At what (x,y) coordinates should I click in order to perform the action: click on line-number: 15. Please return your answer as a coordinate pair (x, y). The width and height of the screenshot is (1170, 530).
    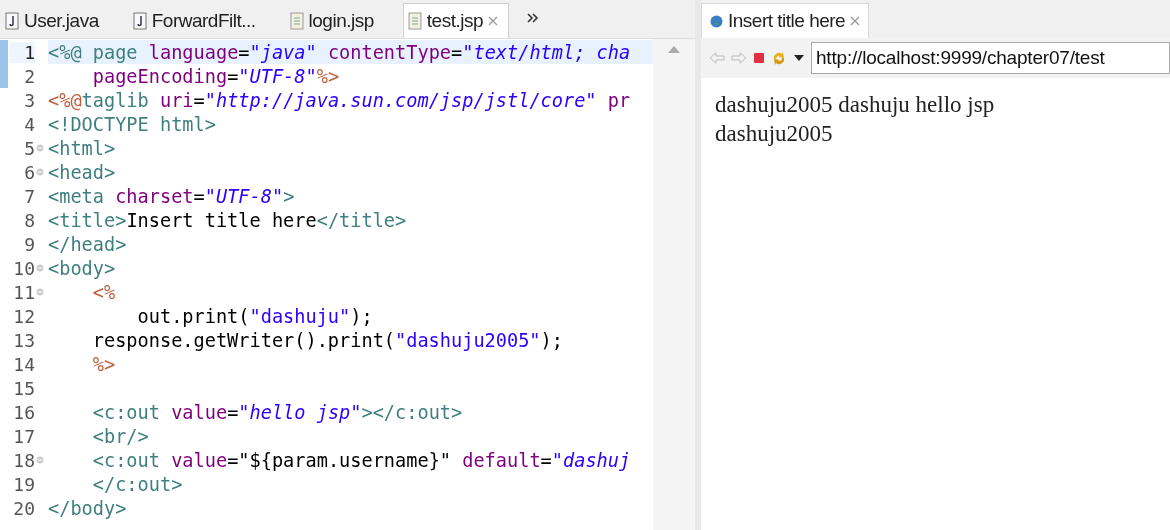
    Looking at the image, I should click on (23, 388).